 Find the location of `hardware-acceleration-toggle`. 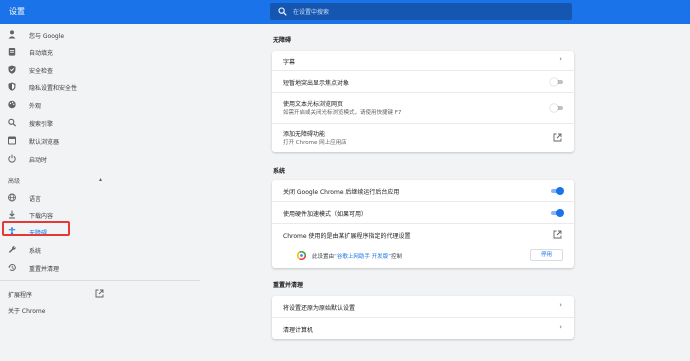

hardware-acceleration-toggle is located at coordinates (557, 213).